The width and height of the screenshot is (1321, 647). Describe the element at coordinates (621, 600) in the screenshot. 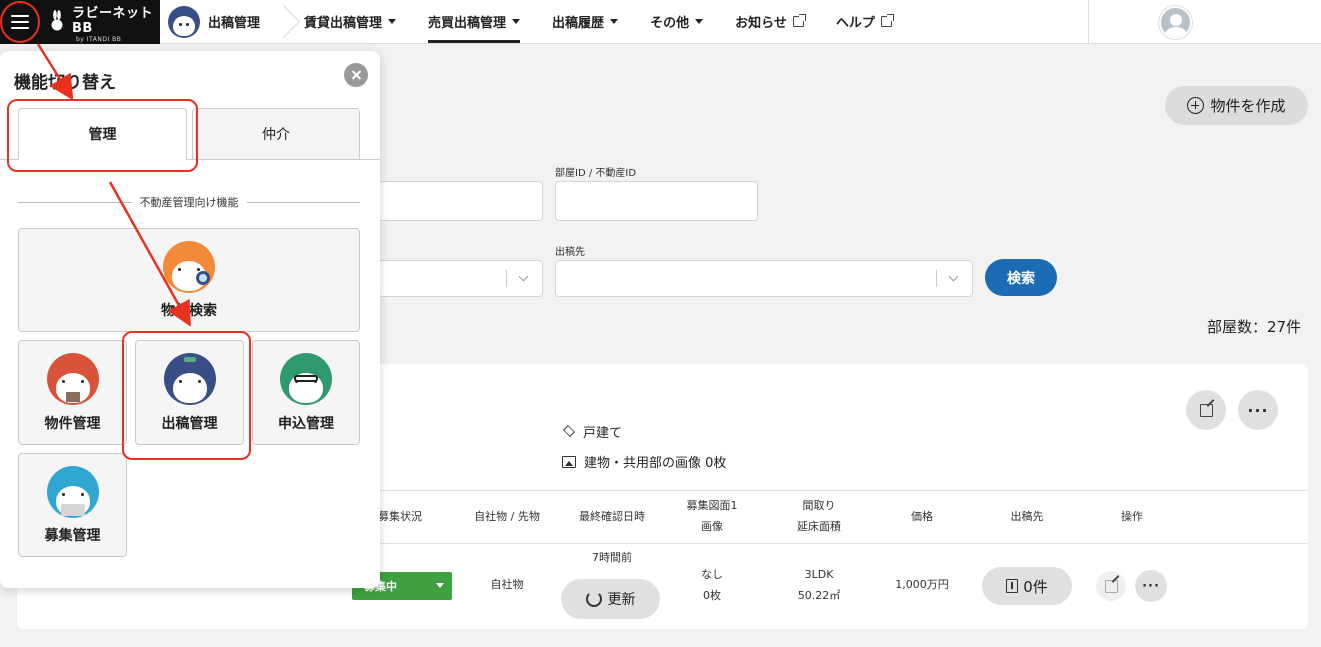

I see `update-label: 更新` at that location.